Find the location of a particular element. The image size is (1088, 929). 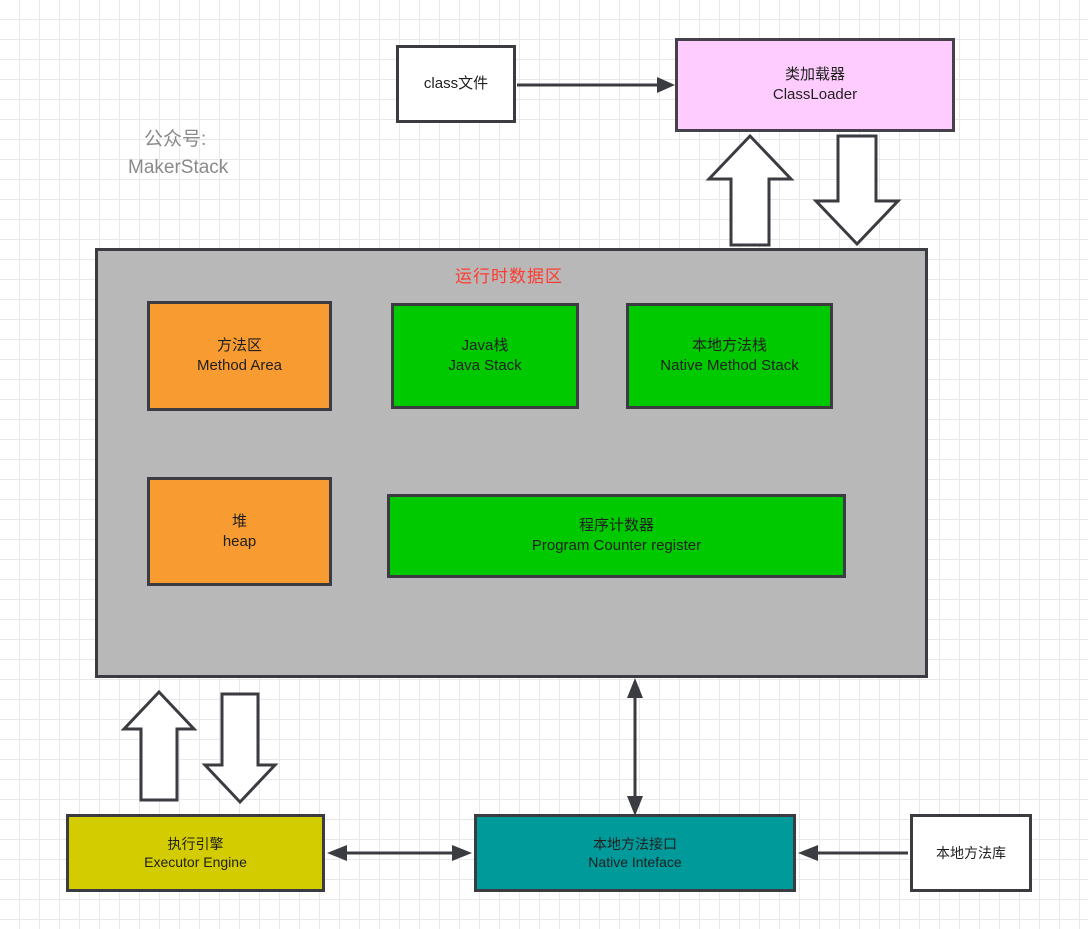

node-heap: 堆 heap is located at coordinates (239, 531).